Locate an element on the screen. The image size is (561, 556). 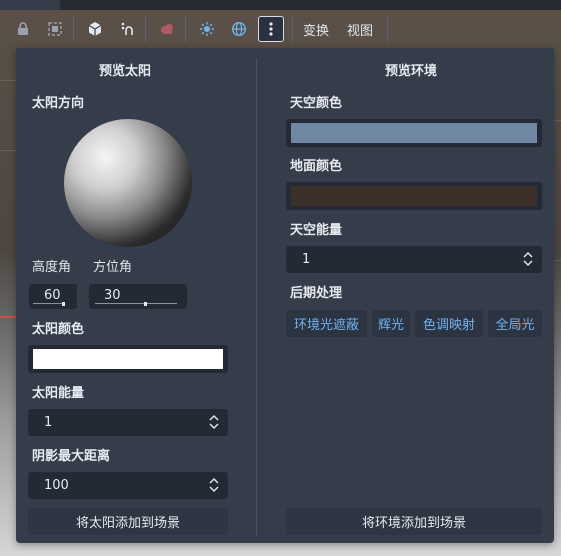
shadow-distance-spinbox: 100 is located at coordinates (128, 485).